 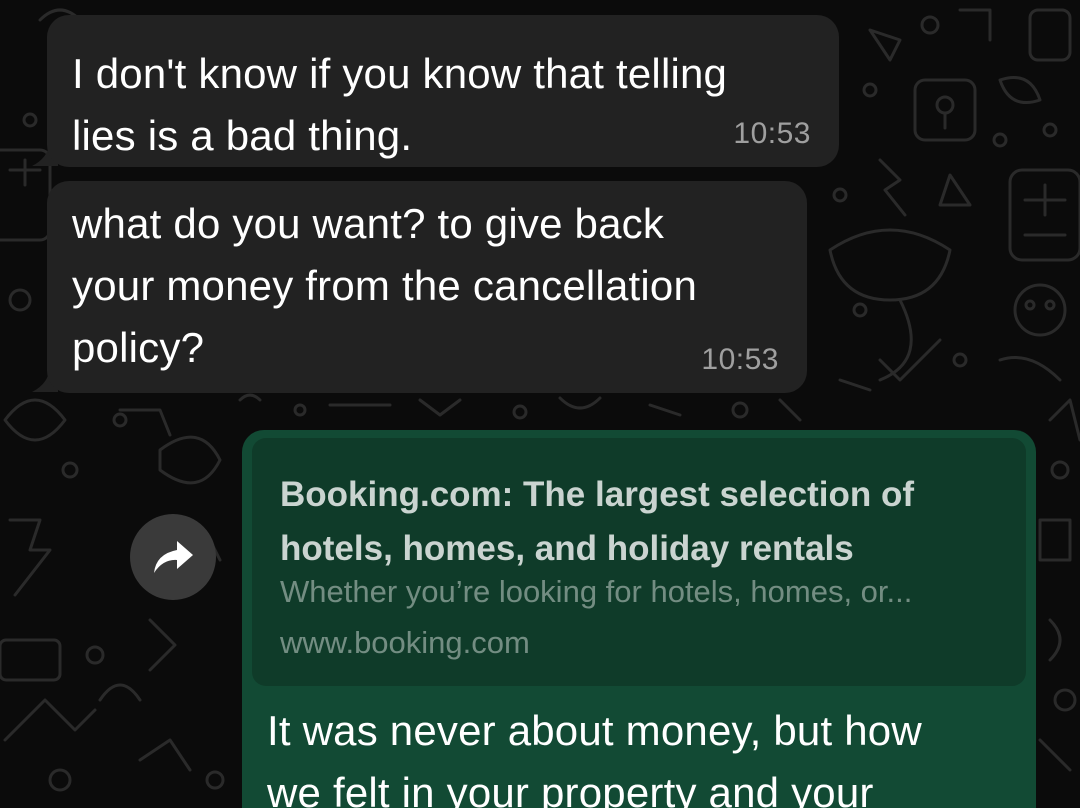 What do you see at coordinates (400, 73) in the screenshot?
I see `message-line: I don't know if you know that telling` at bounding box center [400, 73].